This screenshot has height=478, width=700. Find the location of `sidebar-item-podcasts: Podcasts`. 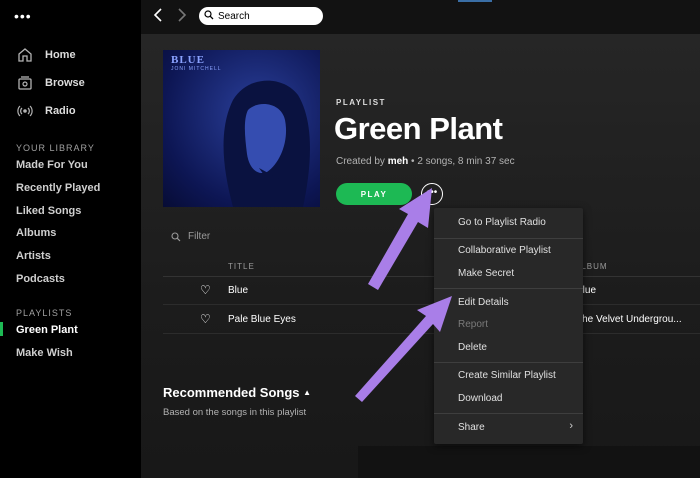

sidebar-item-podcasts: Podcasts is located at coordinates (40, 279).